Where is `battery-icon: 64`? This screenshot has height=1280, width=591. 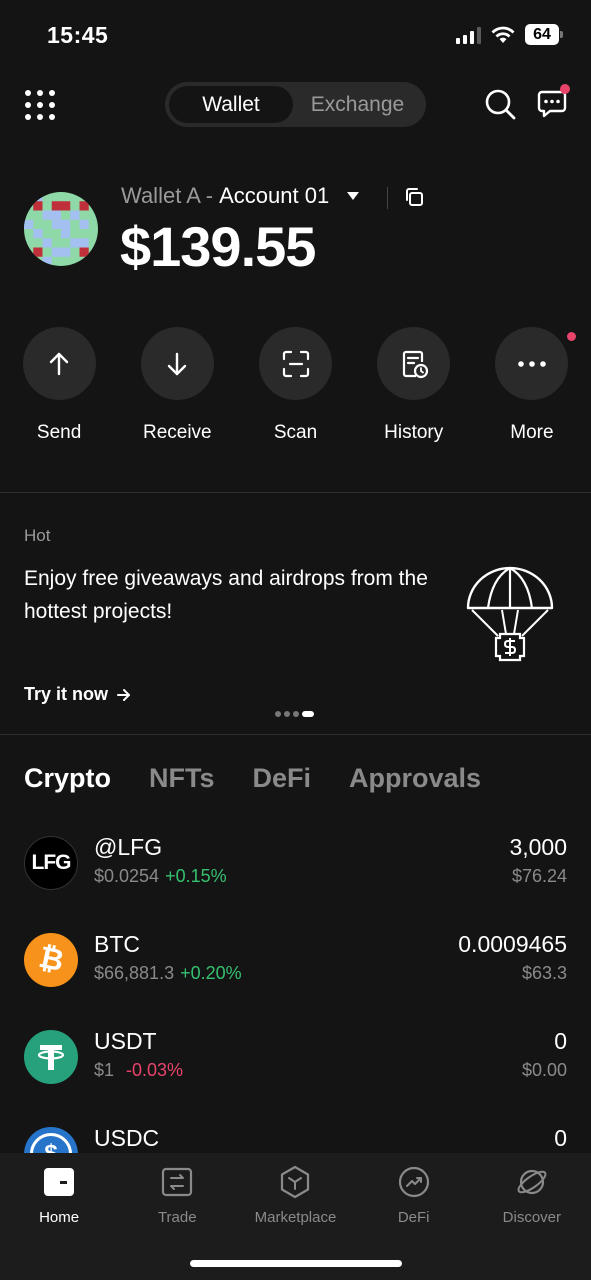 battery-icon: 64 is located at coordinates (544, 34).